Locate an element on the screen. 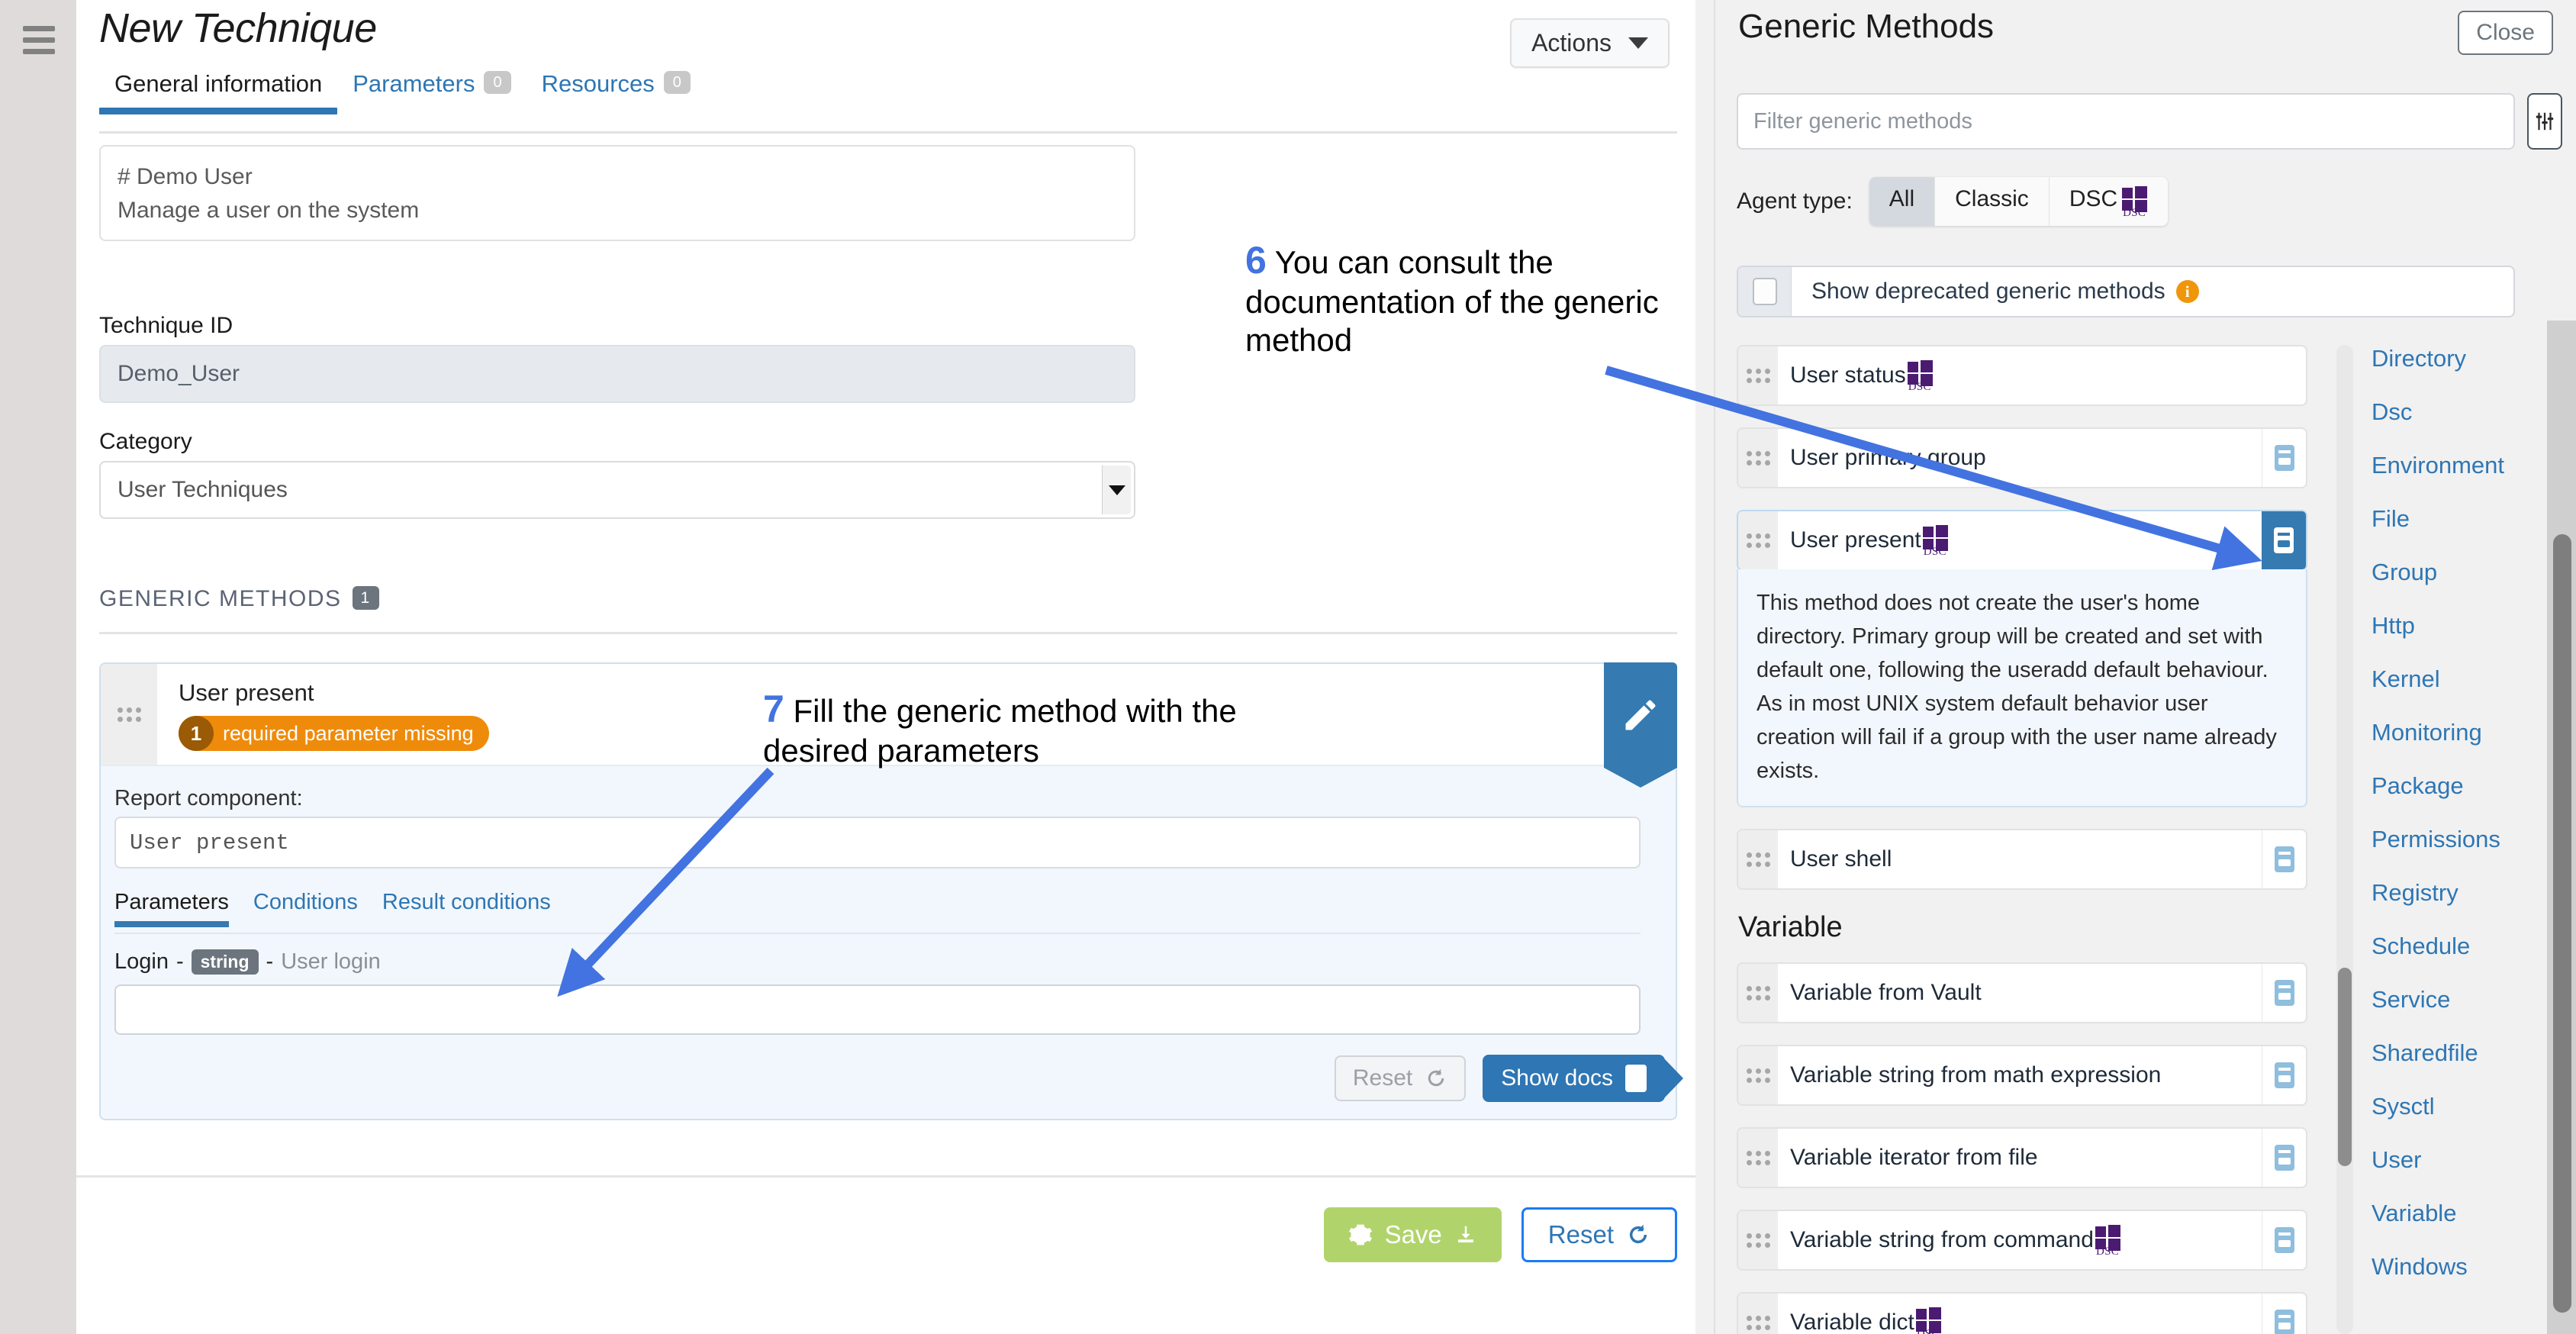  filter-generic-methods-input: Filter generic methods is located at coordinates (2126, 121).